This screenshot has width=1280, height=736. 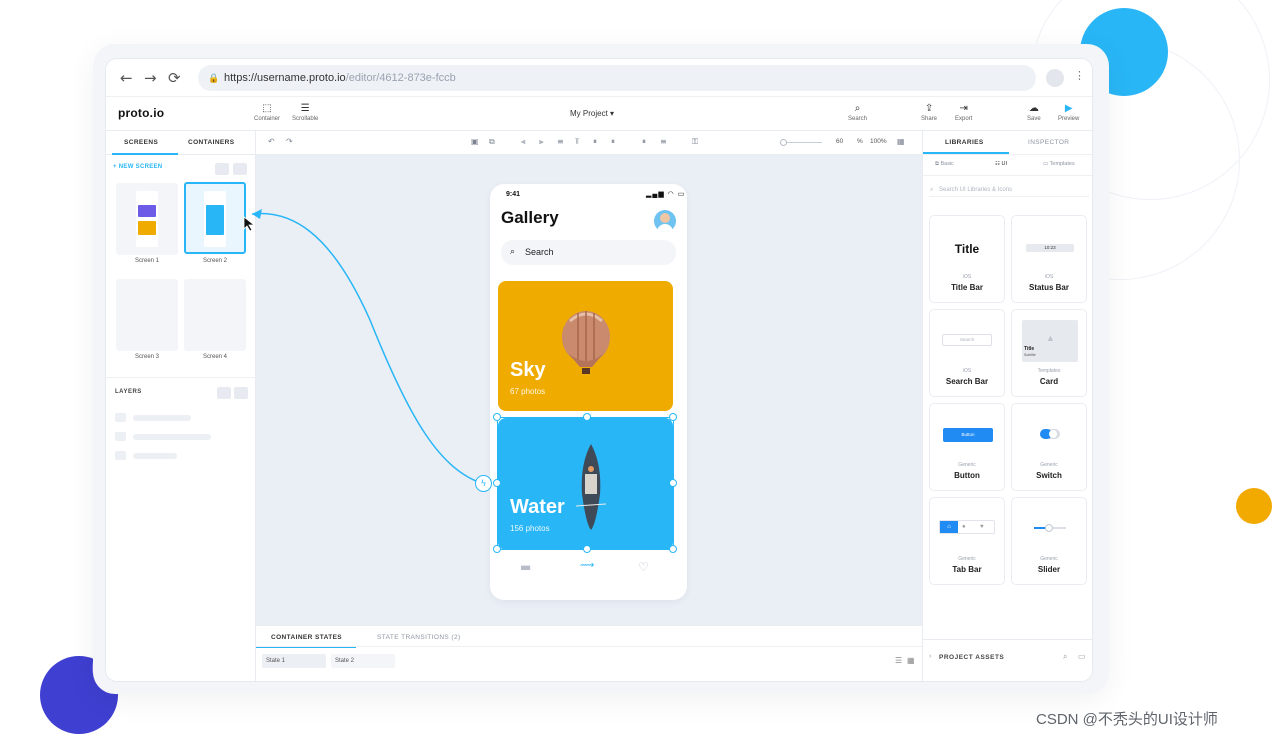 I want to click on watermark: CSDN @不秃头的UI设计师, so click(x=1127, y=719).